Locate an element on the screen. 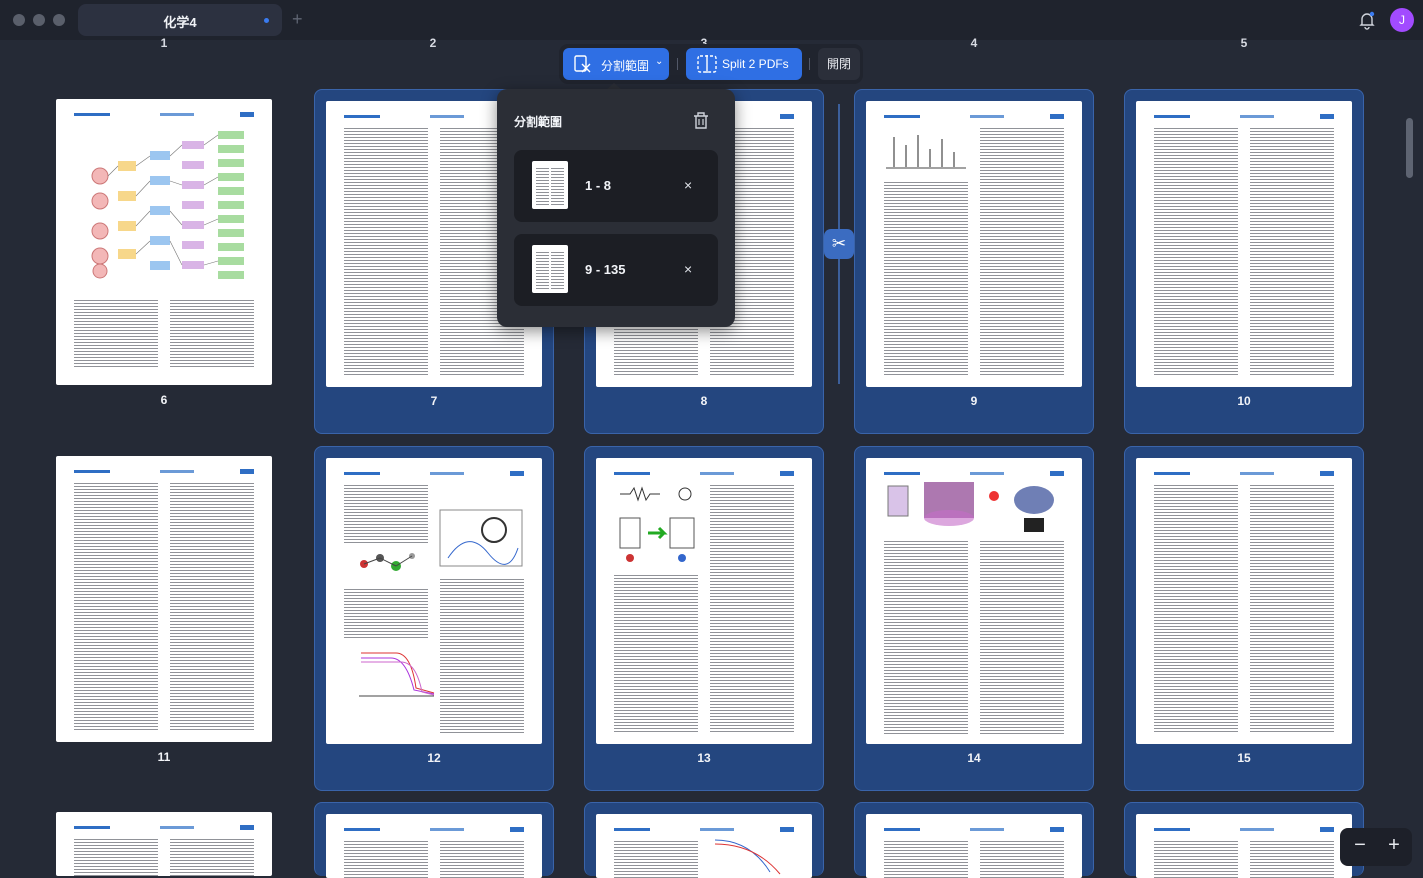  page-number: 6 is located at coordinates (164, 400).